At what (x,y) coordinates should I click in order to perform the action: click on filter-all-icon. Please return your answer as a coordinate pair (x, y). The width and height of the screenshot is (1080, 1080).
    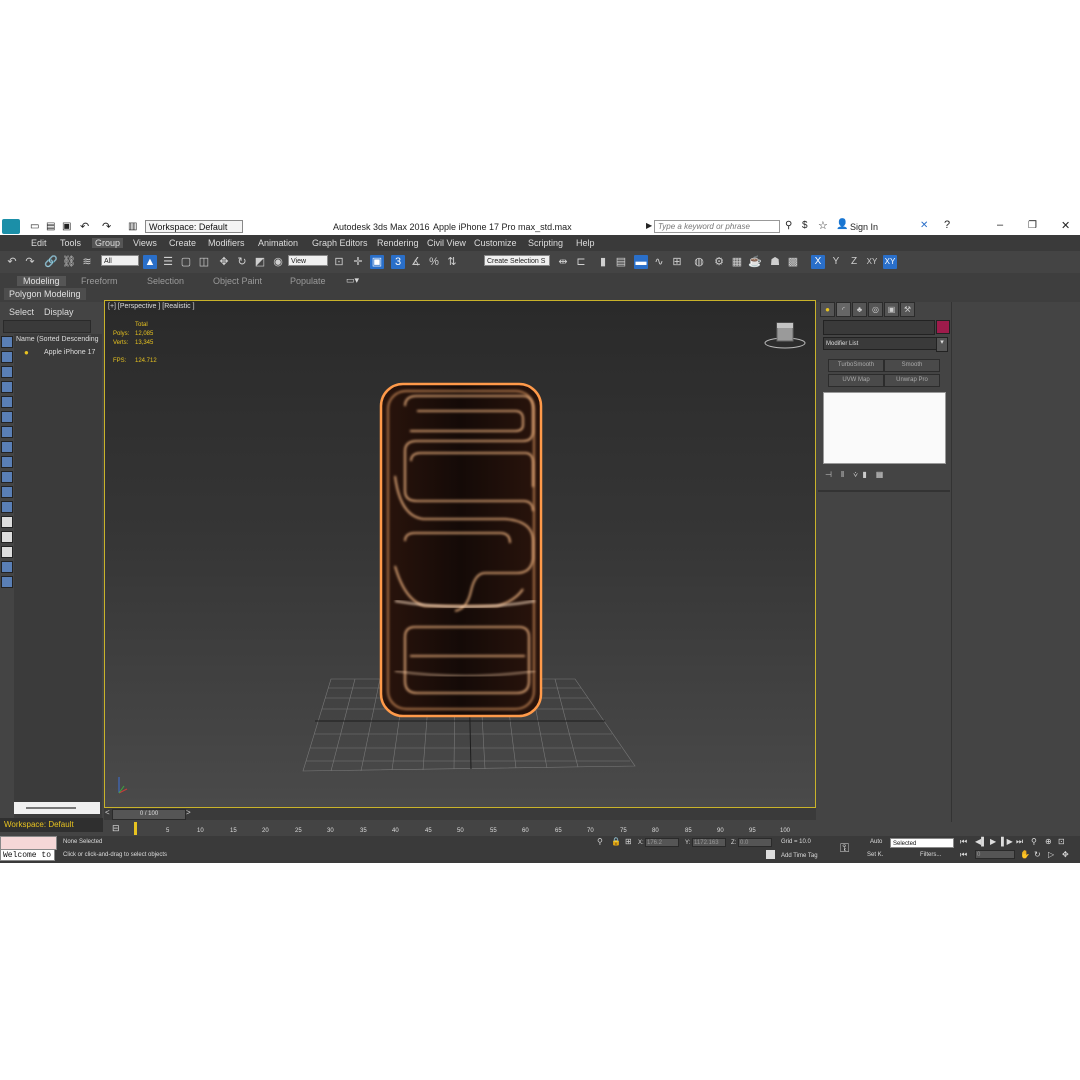
    Looking at the image, I should click on (7, 522).